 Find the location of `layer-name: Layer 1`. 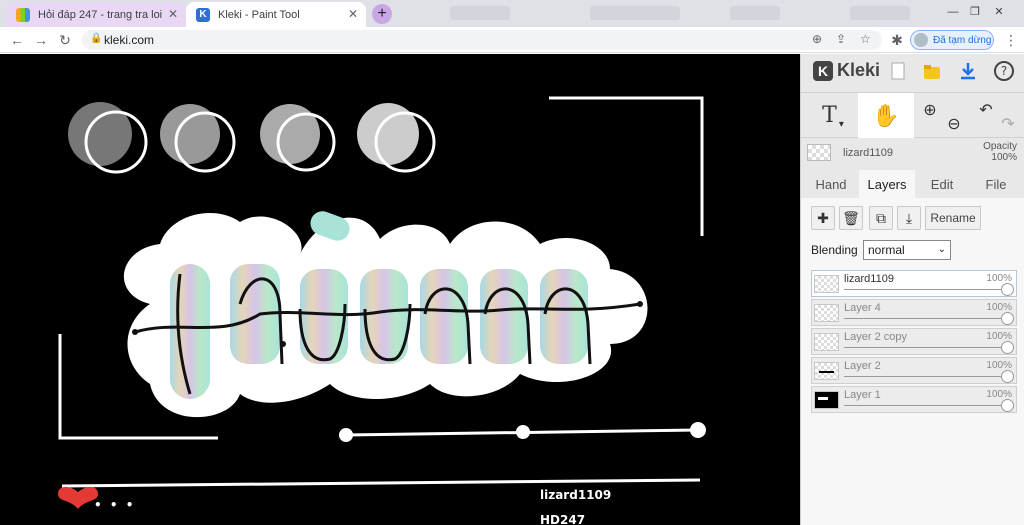

layer-name: Layer 1 is located at coordinates (862, 395).